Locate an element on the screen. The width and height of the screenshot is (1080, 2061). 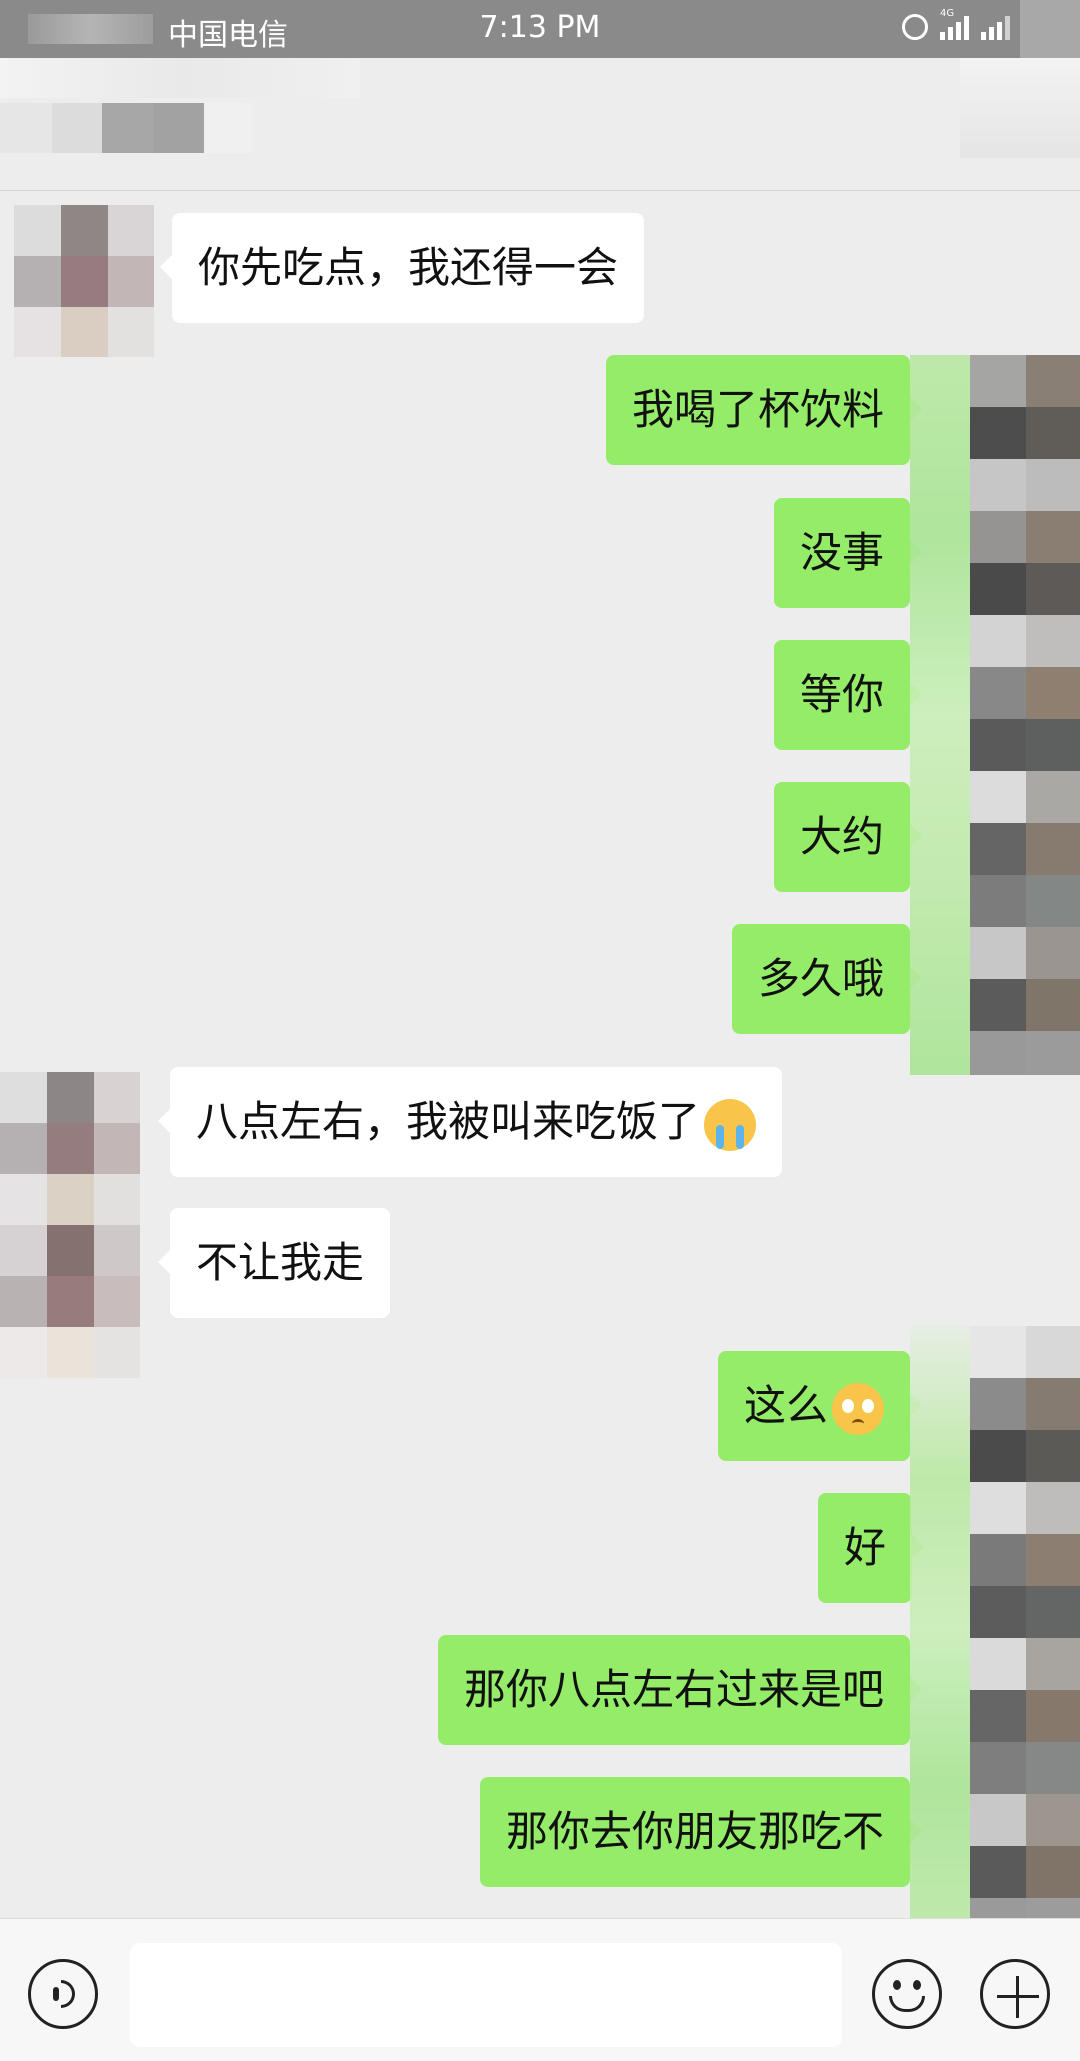
message-bubble-incoming: 八点左右，我被叫来吃饭了 is located at coordinates (470, 1122).